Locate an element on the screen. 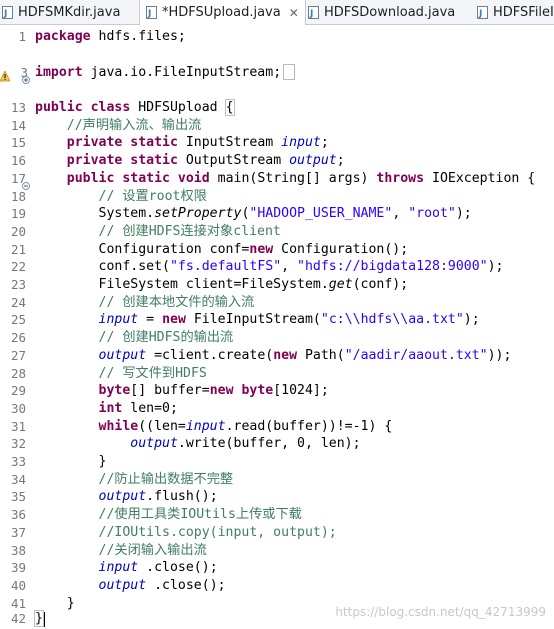  code-line: 30 int len=0; is located at coordinates (277, 409).